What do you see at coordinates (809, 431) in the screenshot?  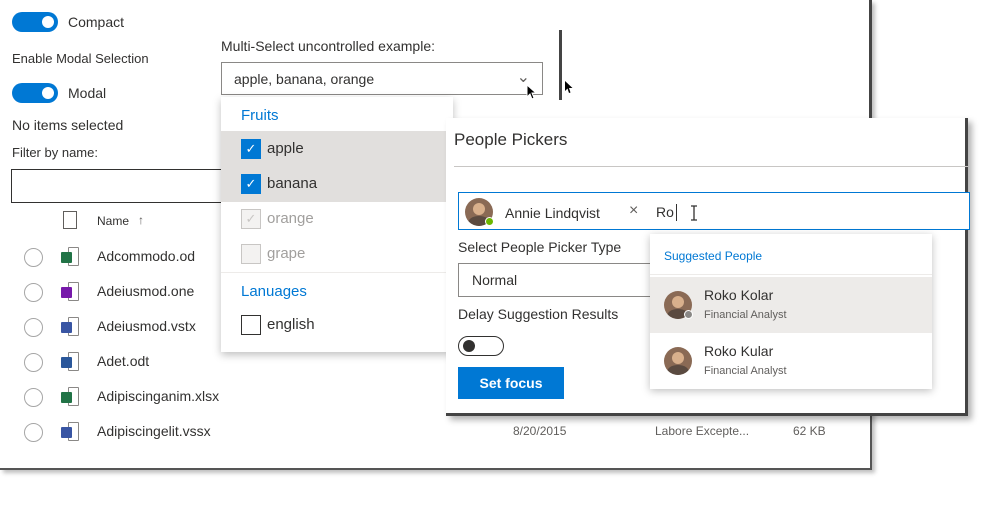 I see `file-size: 62 KB` at bounding box center [809, 431].